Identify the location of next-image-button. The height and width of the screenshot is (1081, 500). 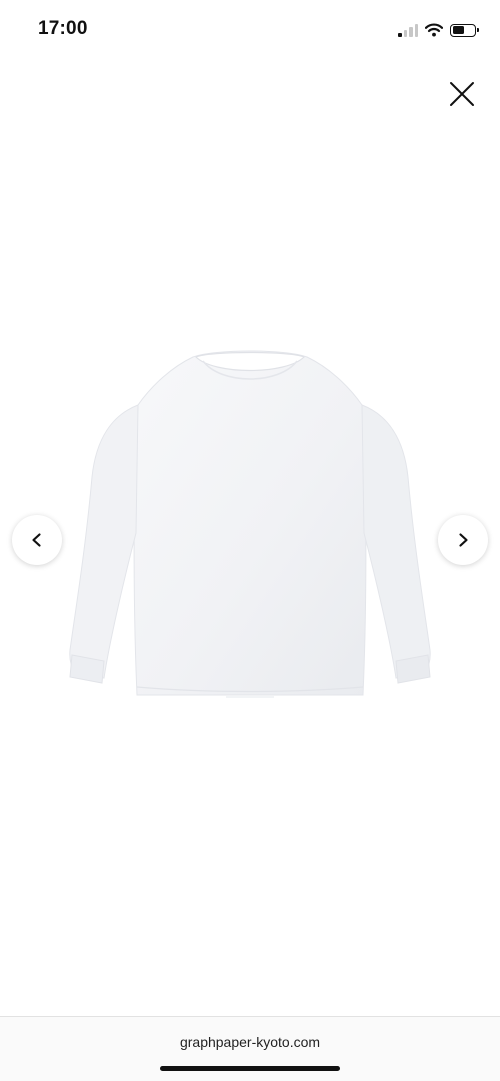
(463, 540).